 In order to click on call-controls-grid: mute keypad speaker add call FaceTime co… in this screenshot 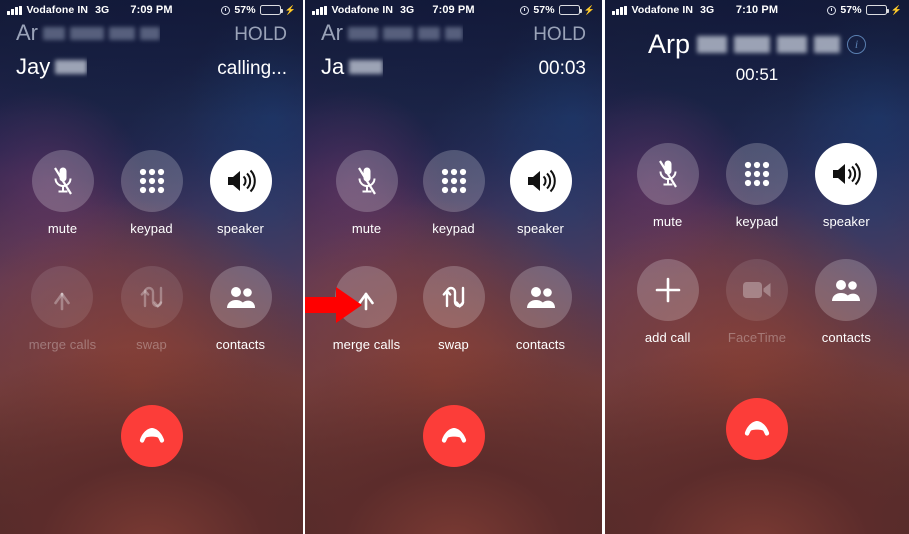, I will do `click(757, 244)`.